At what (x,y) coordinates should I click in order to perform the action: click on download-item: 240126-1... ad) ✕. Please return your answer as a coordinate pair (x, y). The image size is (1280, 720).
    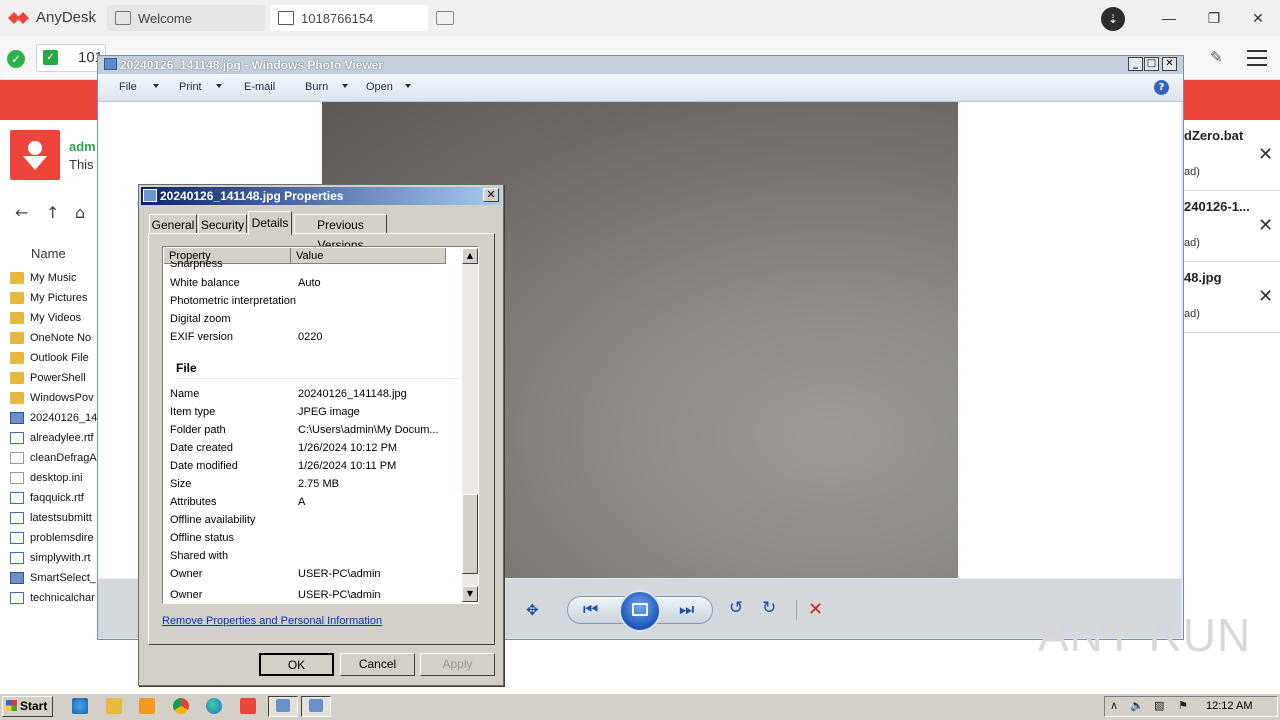
    Looking at the image, I should click on (1231, 226).